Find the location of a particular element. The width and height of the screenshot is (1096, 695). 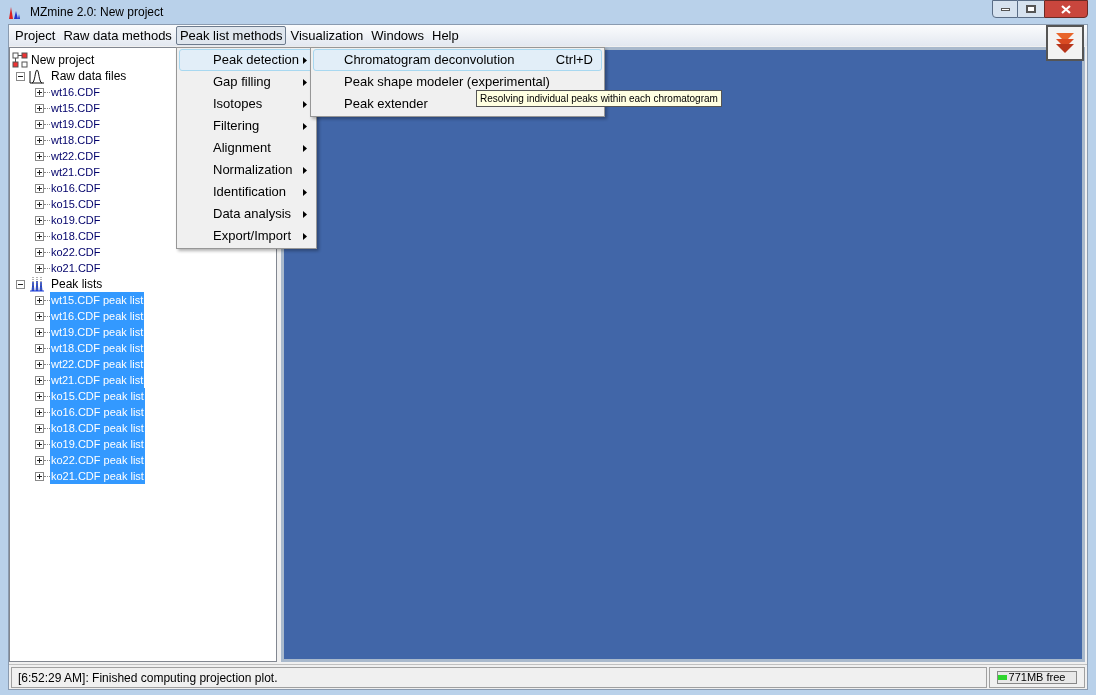

menu-item: Raw data methods is located at coordinates (117, 35).